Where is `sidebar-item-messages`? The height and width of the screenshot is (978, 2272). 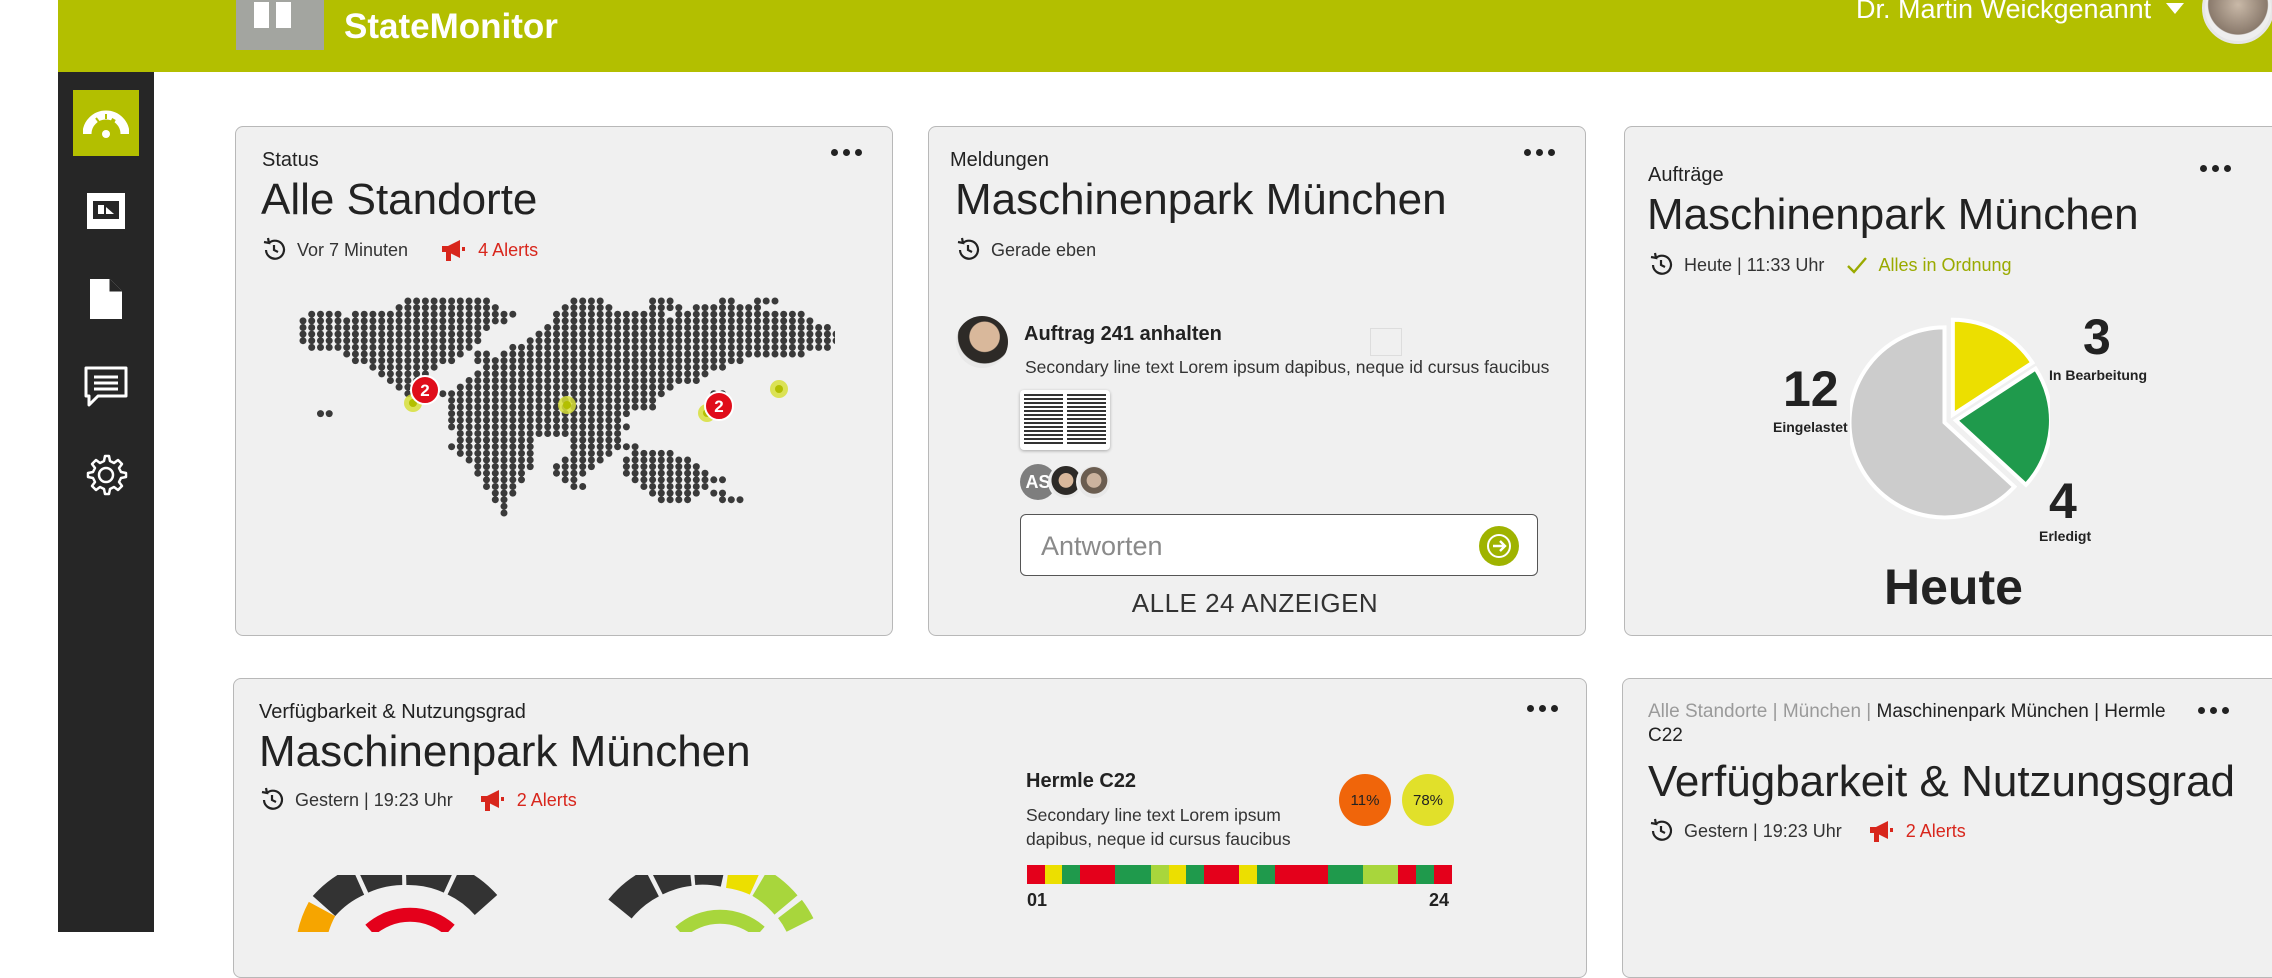 sidebar-item-messages is located at coordinates (106, 387).